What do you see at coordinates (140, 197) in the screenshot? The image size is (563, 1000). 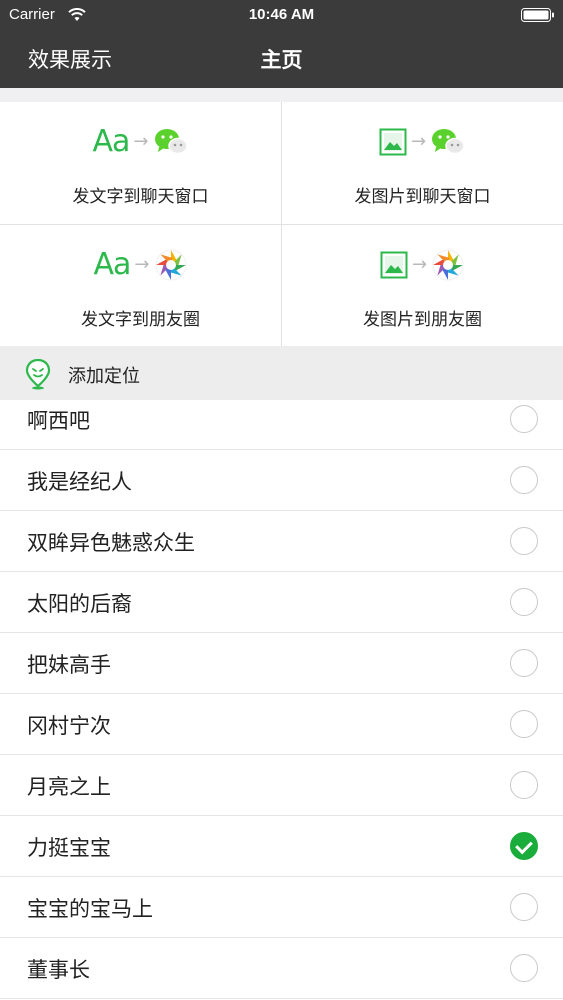 I see `share-option-label: 发文字到聊天窗口` at bounding box center [140, 197].